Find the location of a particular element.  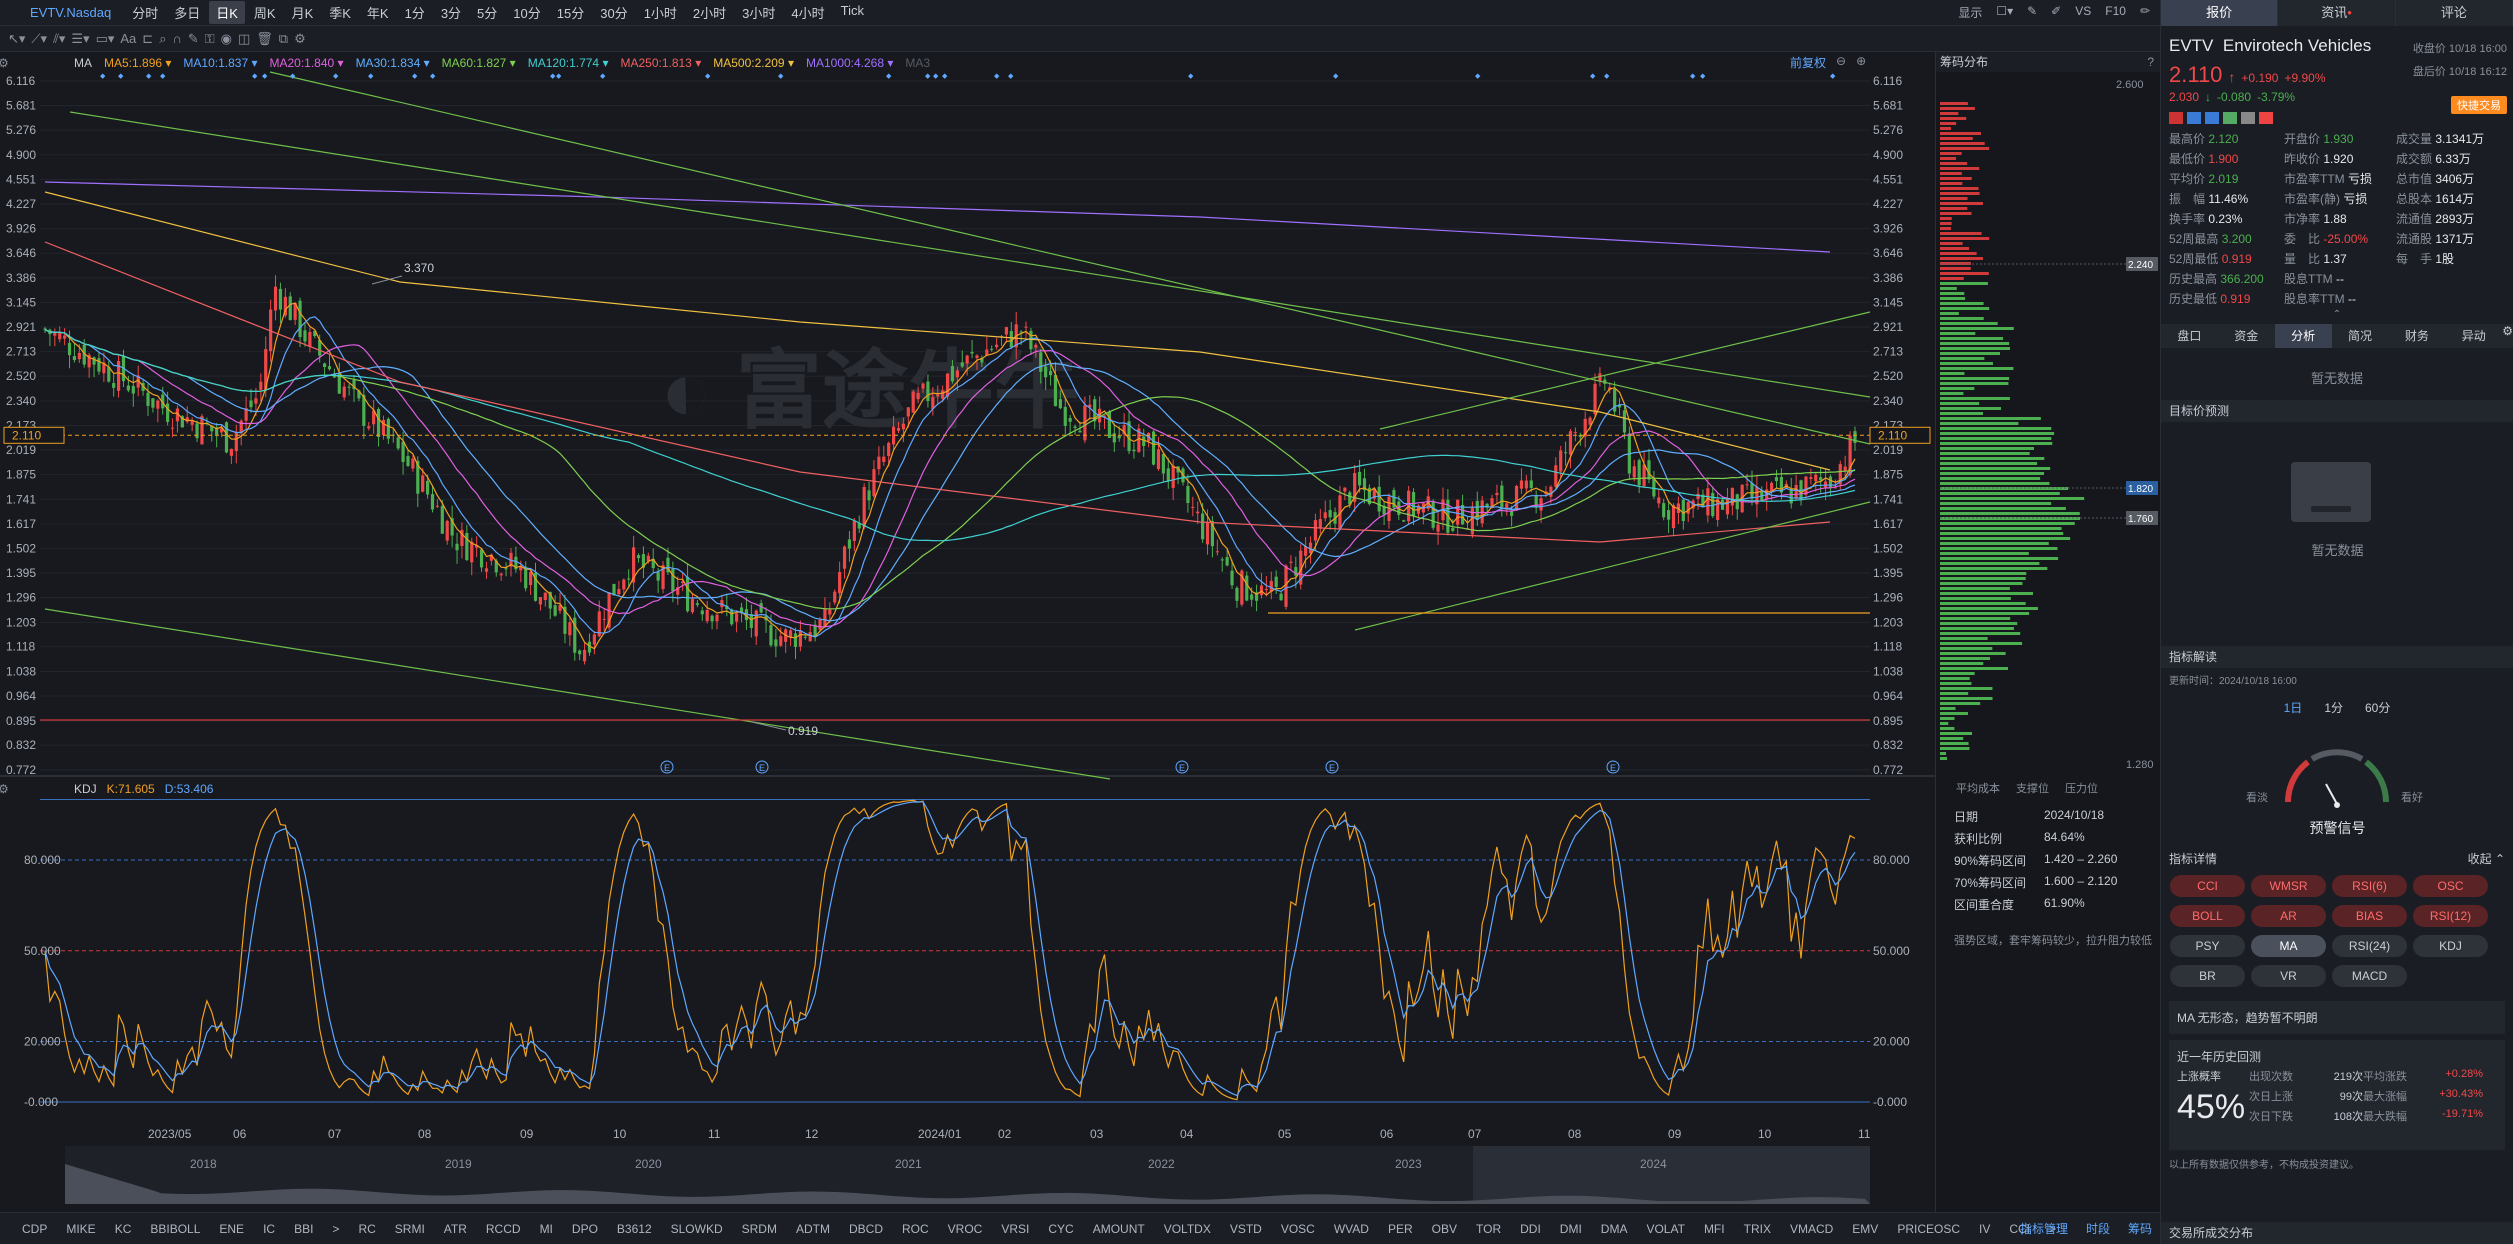

subtab-4: 财务 is located at coordinates (2417, 336).